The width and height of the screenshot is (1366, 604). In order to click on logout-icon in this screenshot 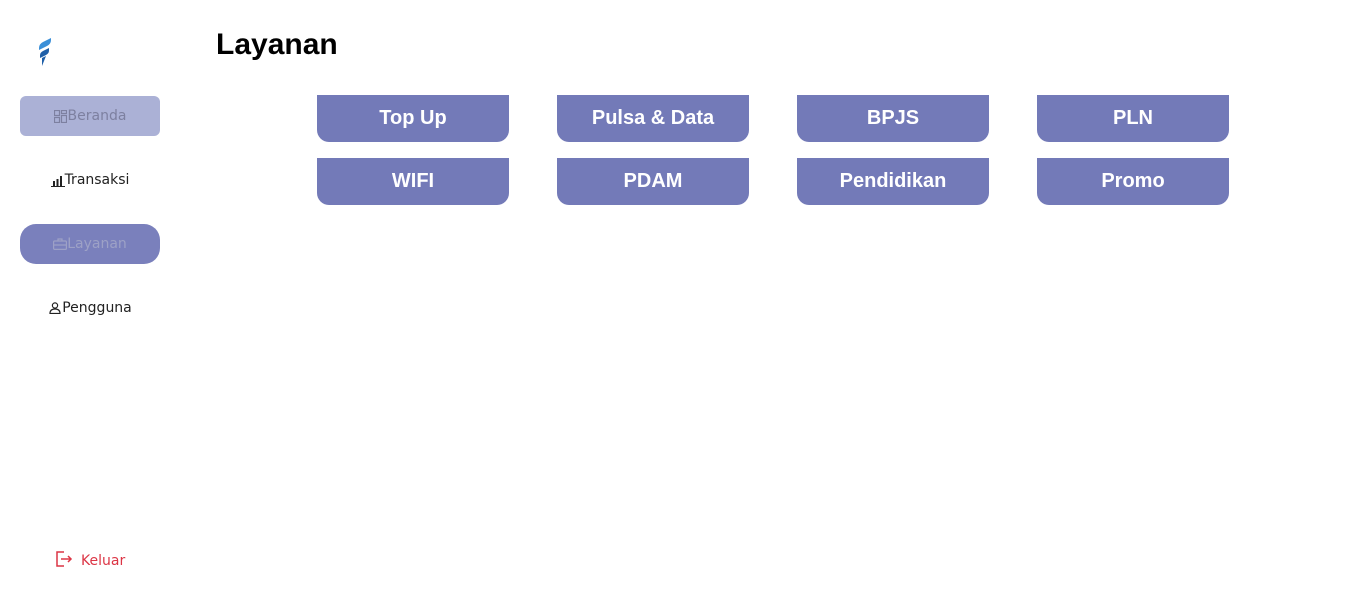, I will do `click(64, 561)`.